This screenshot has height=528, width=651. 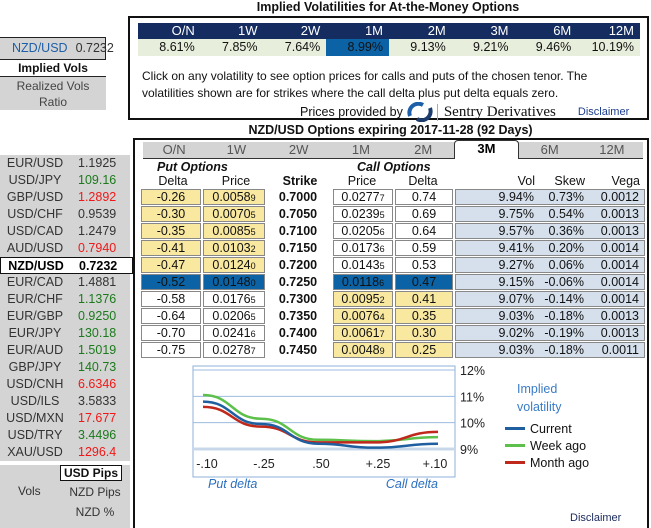 What do you see at coordinates (65, 316) in the screenshot?
I see `currency-pair-row: EUR/GBP 0.9250` at bounding box center [65, 316].